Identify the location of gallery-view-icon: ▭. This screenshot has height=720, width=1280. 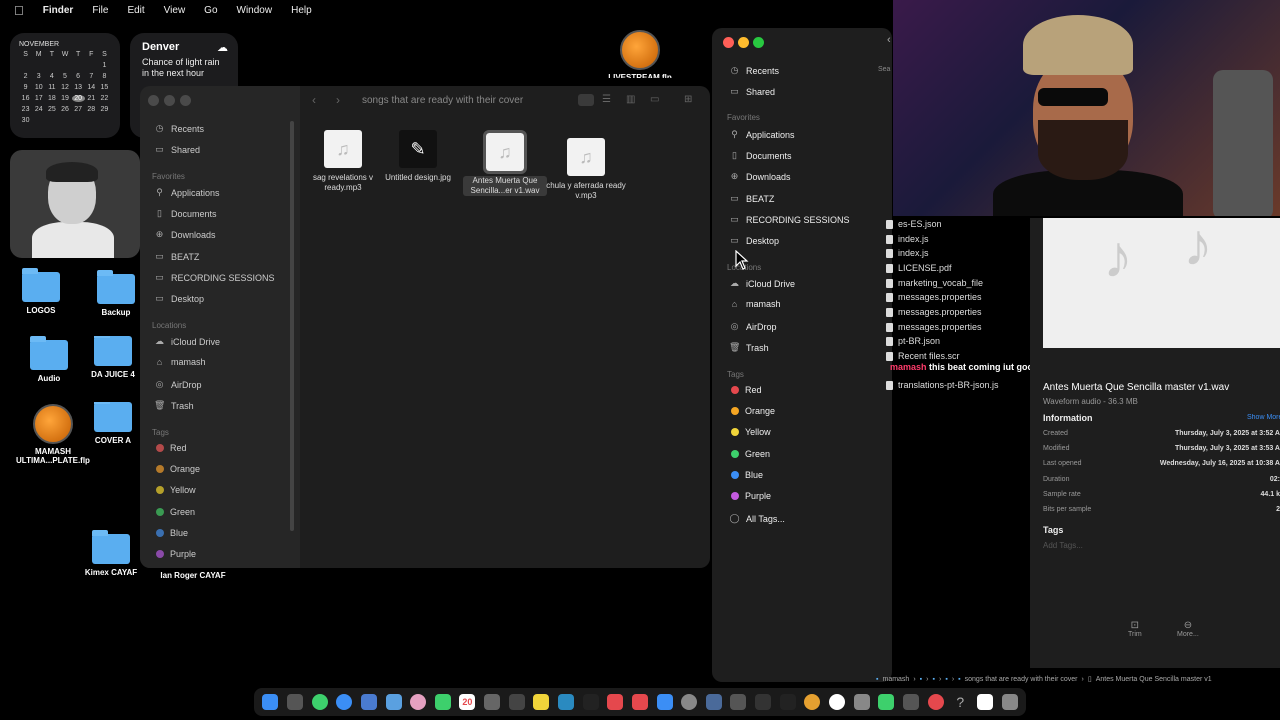
(654, 99).